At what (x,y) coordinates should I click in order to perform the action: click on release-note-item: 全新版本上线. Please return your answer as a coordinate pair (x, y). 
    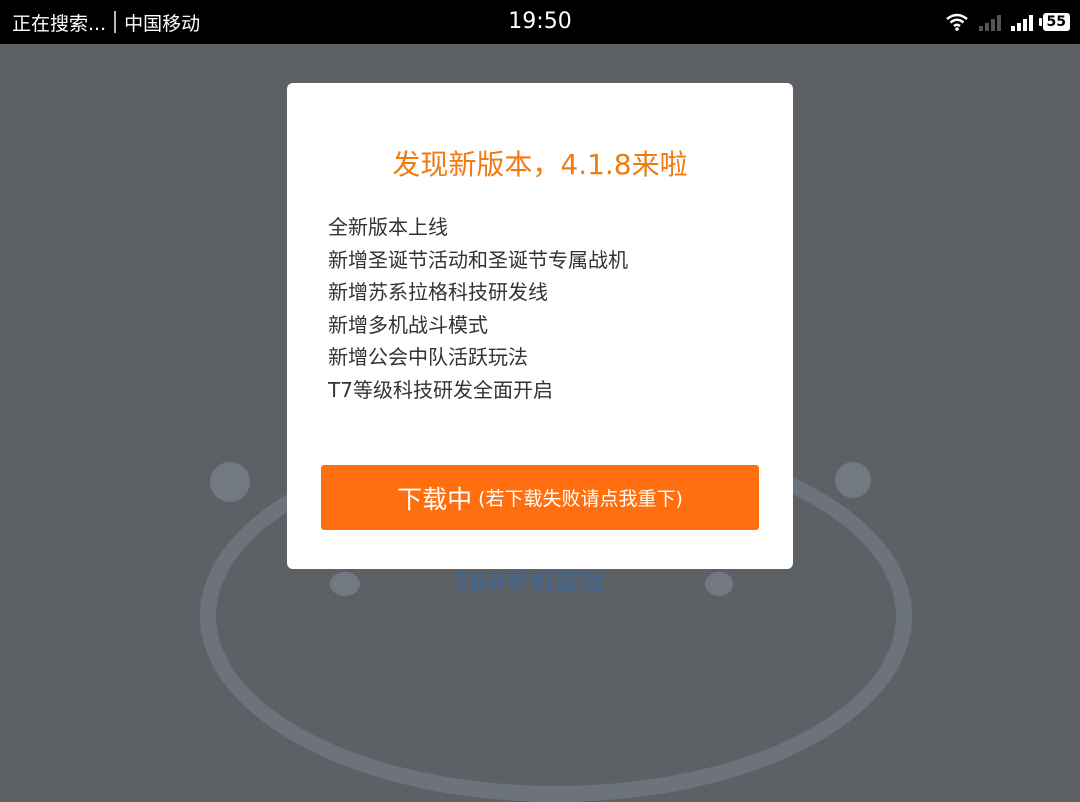
    Looking at the image, I should click on (388, 227).